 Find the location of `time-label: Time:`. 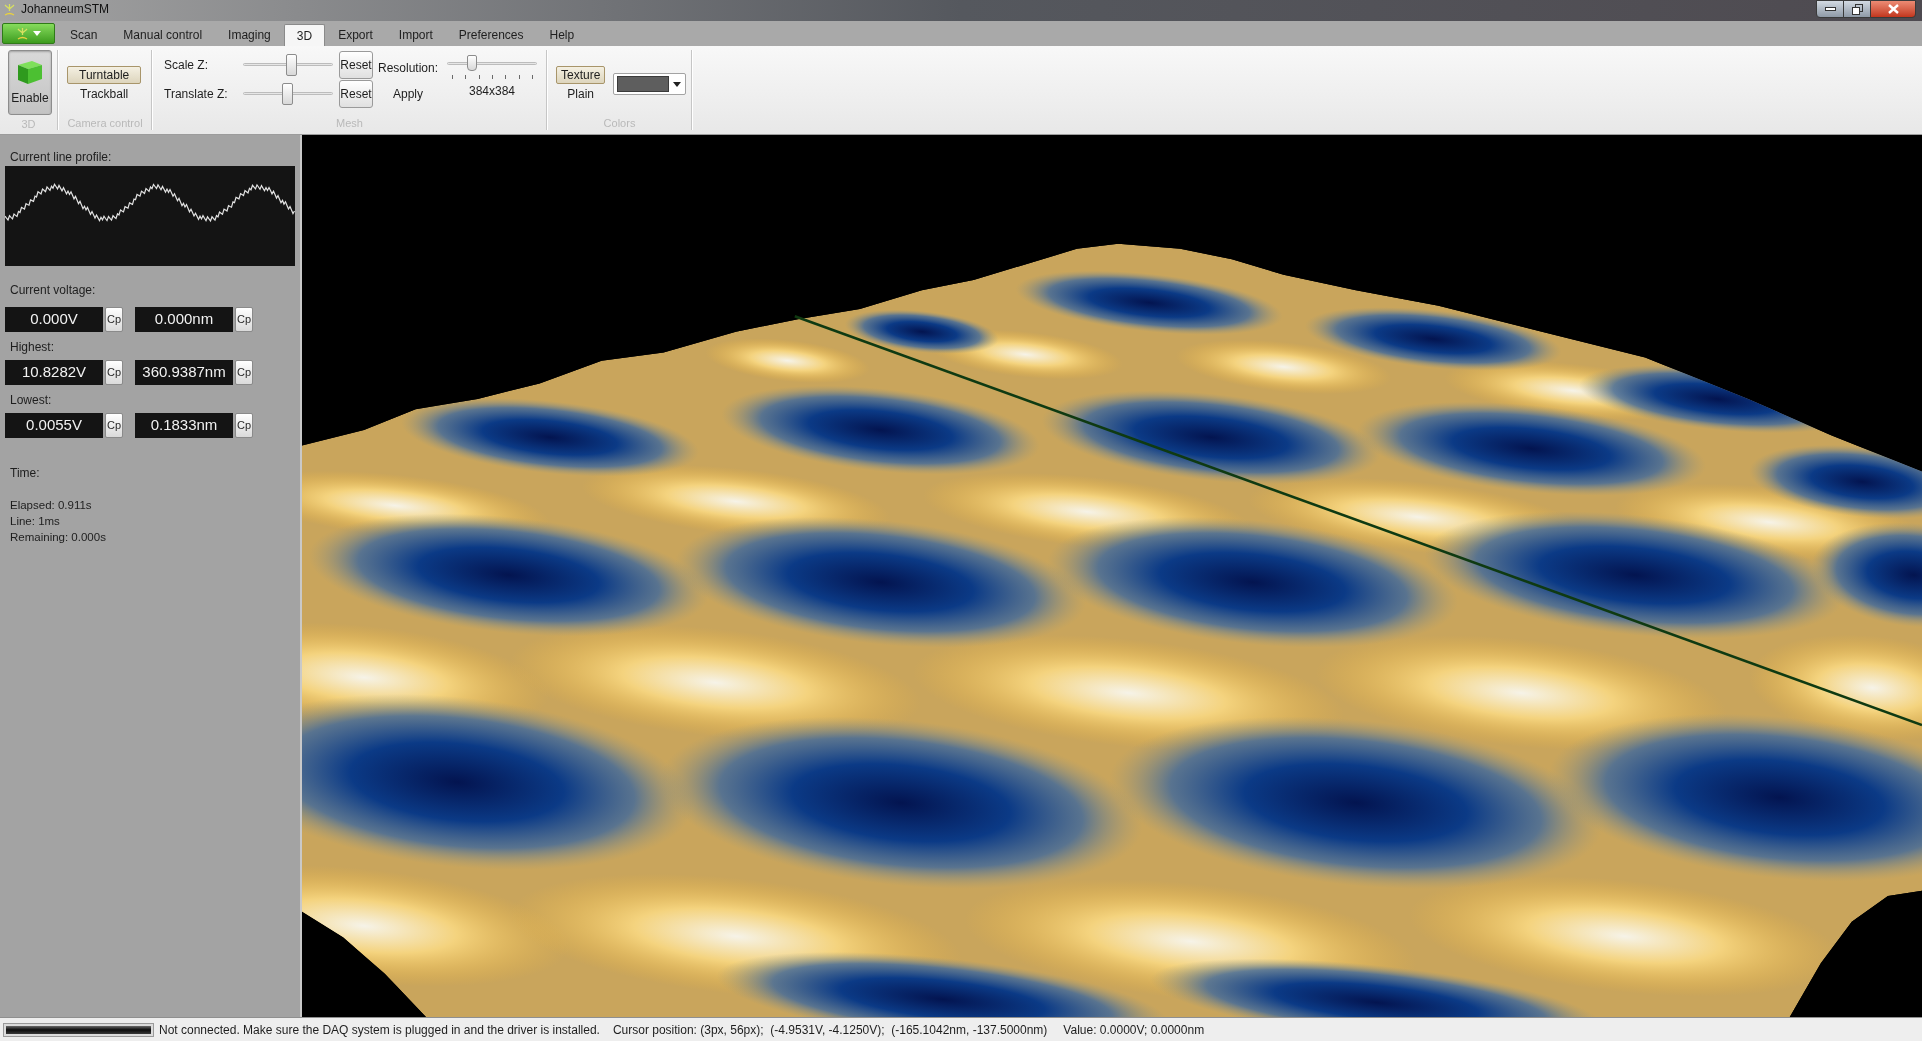

time-label: Time: is located at coordinates (25, 473).